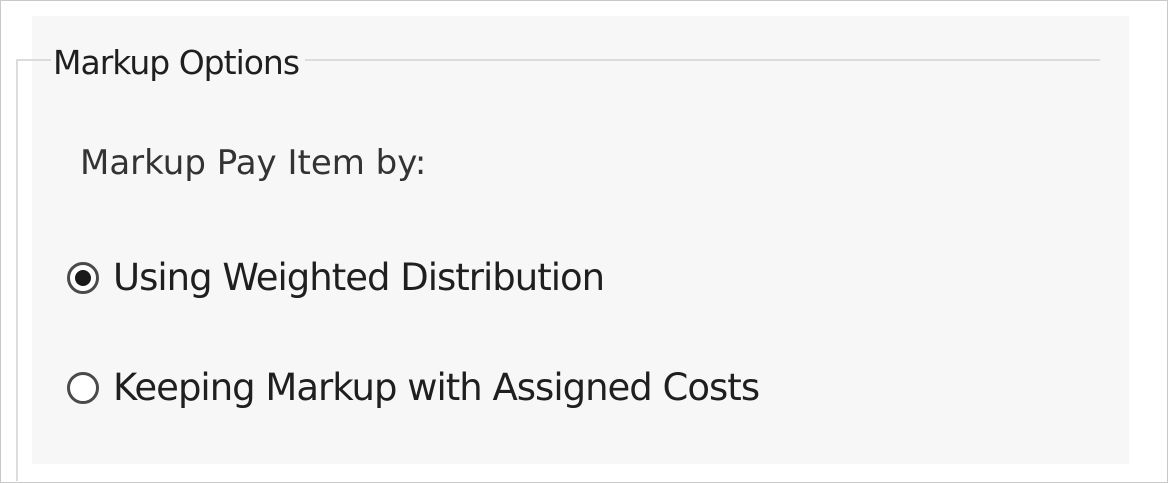 This screenshot has width=1168, height=483. Describe the element at coordinates (178, 63) in the screenshot. I see `groupbox-title: Markup Options` at that location.